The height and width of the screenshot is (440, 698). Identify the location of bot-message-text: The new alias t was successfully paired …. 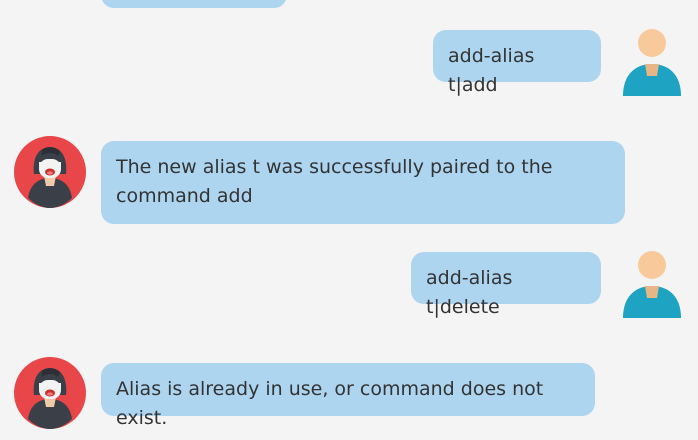
(334, 181).